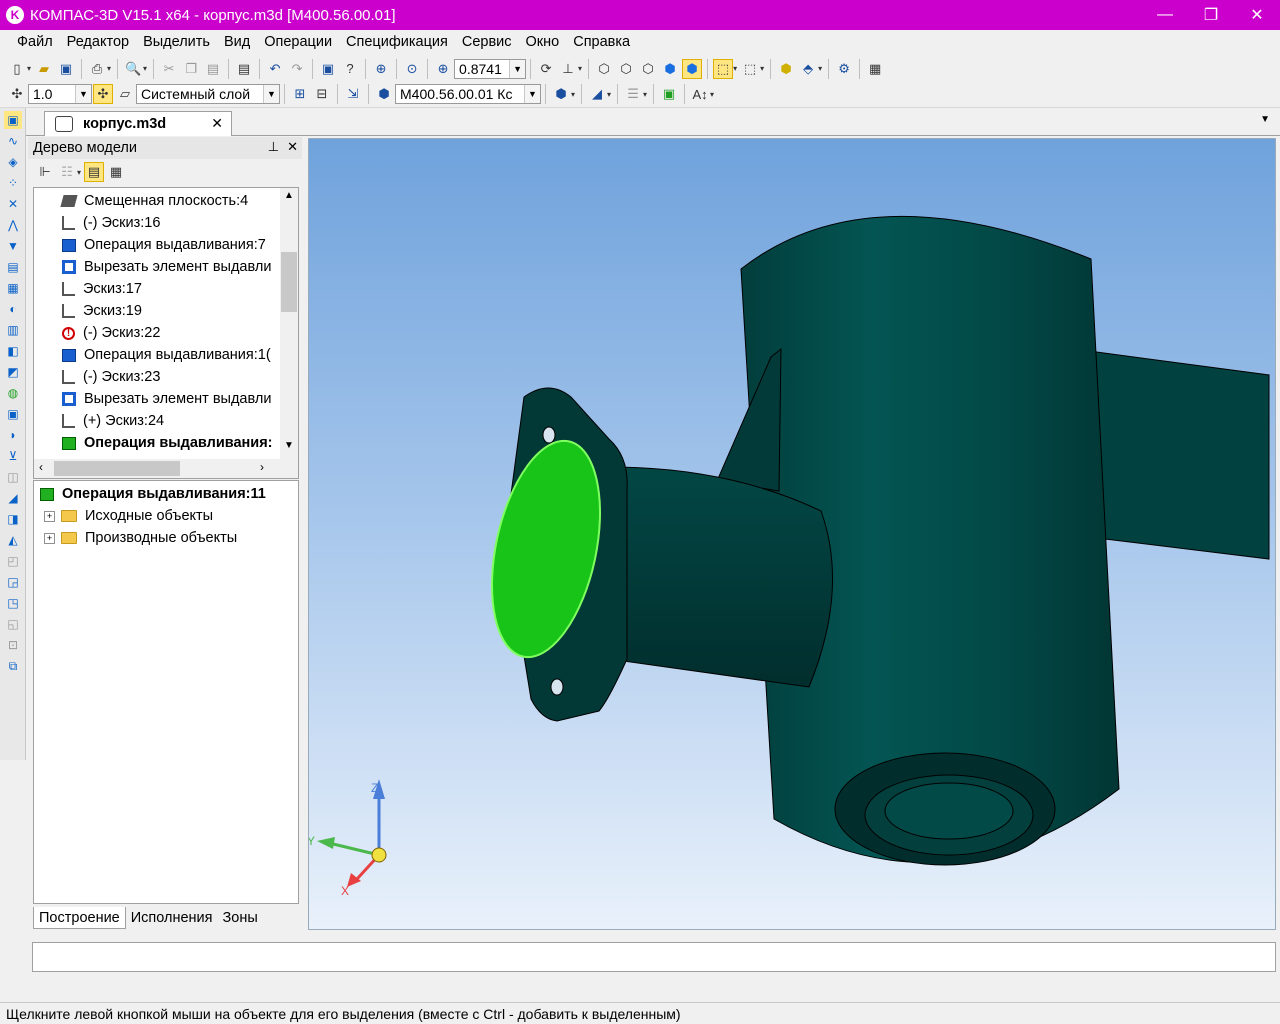  I want to click on scroll-left-icon: ‹, so click(41, 467).